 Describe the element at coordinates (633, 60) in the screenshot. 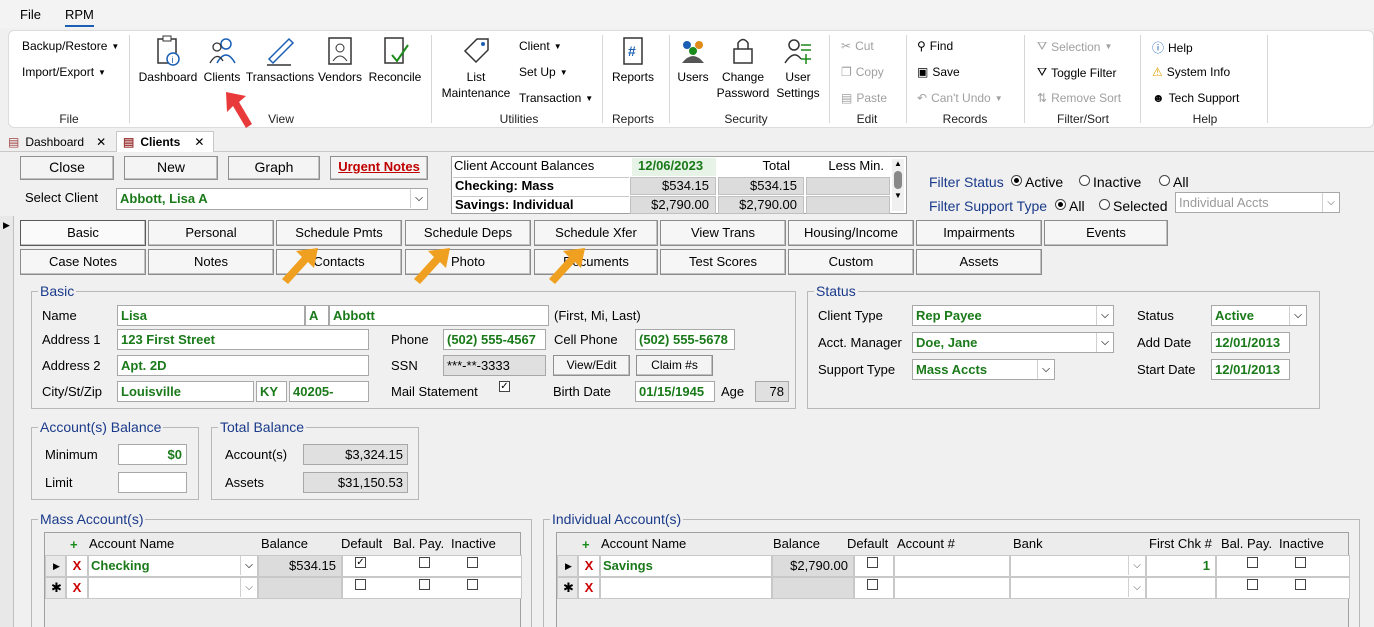

I see `reports-button: # Reports` at that location.